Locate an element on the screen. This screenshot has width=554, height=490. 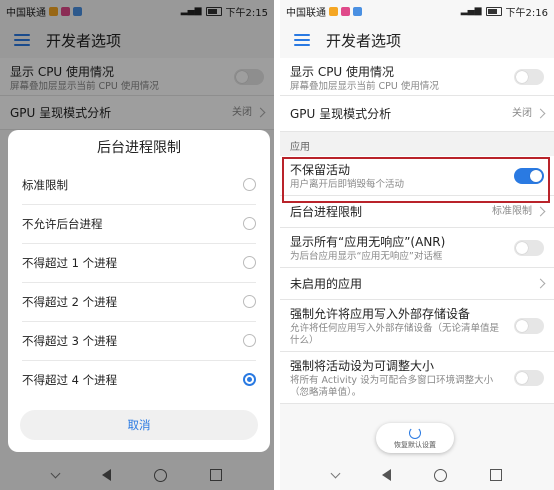
option-no-background: 不允许后台进程 is located at coordinates (139, 224).